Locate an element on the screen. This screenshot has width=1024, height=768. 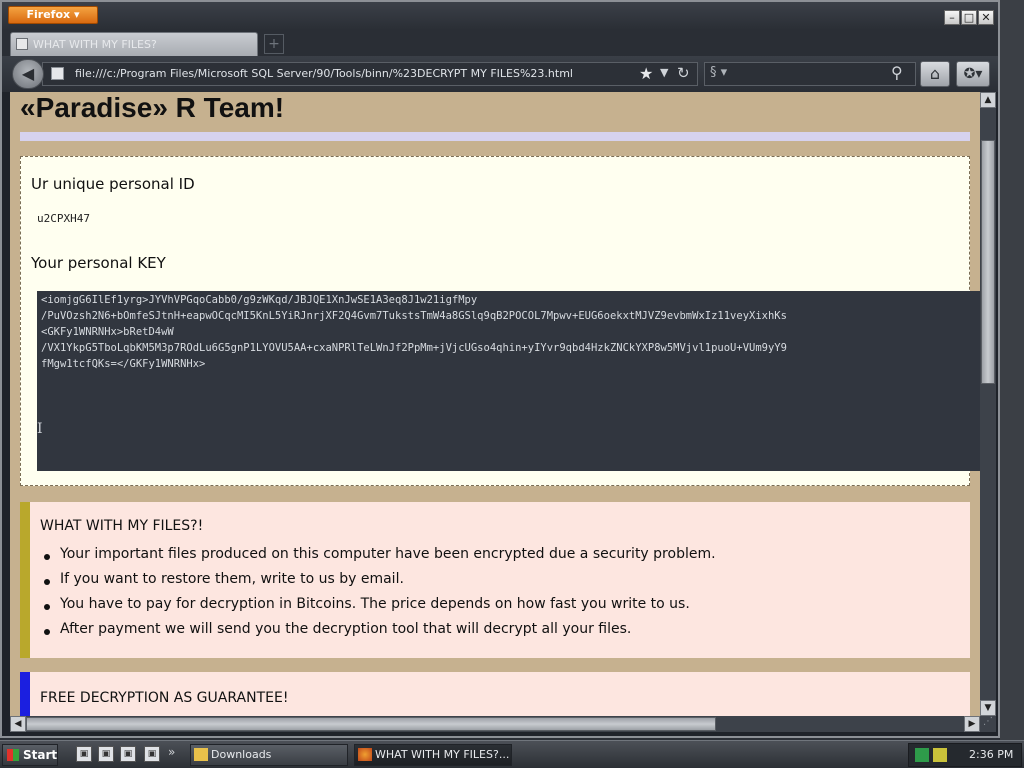
title-bar: Firefox ▾ – □ ✕ is located at coordinates (500, 16).